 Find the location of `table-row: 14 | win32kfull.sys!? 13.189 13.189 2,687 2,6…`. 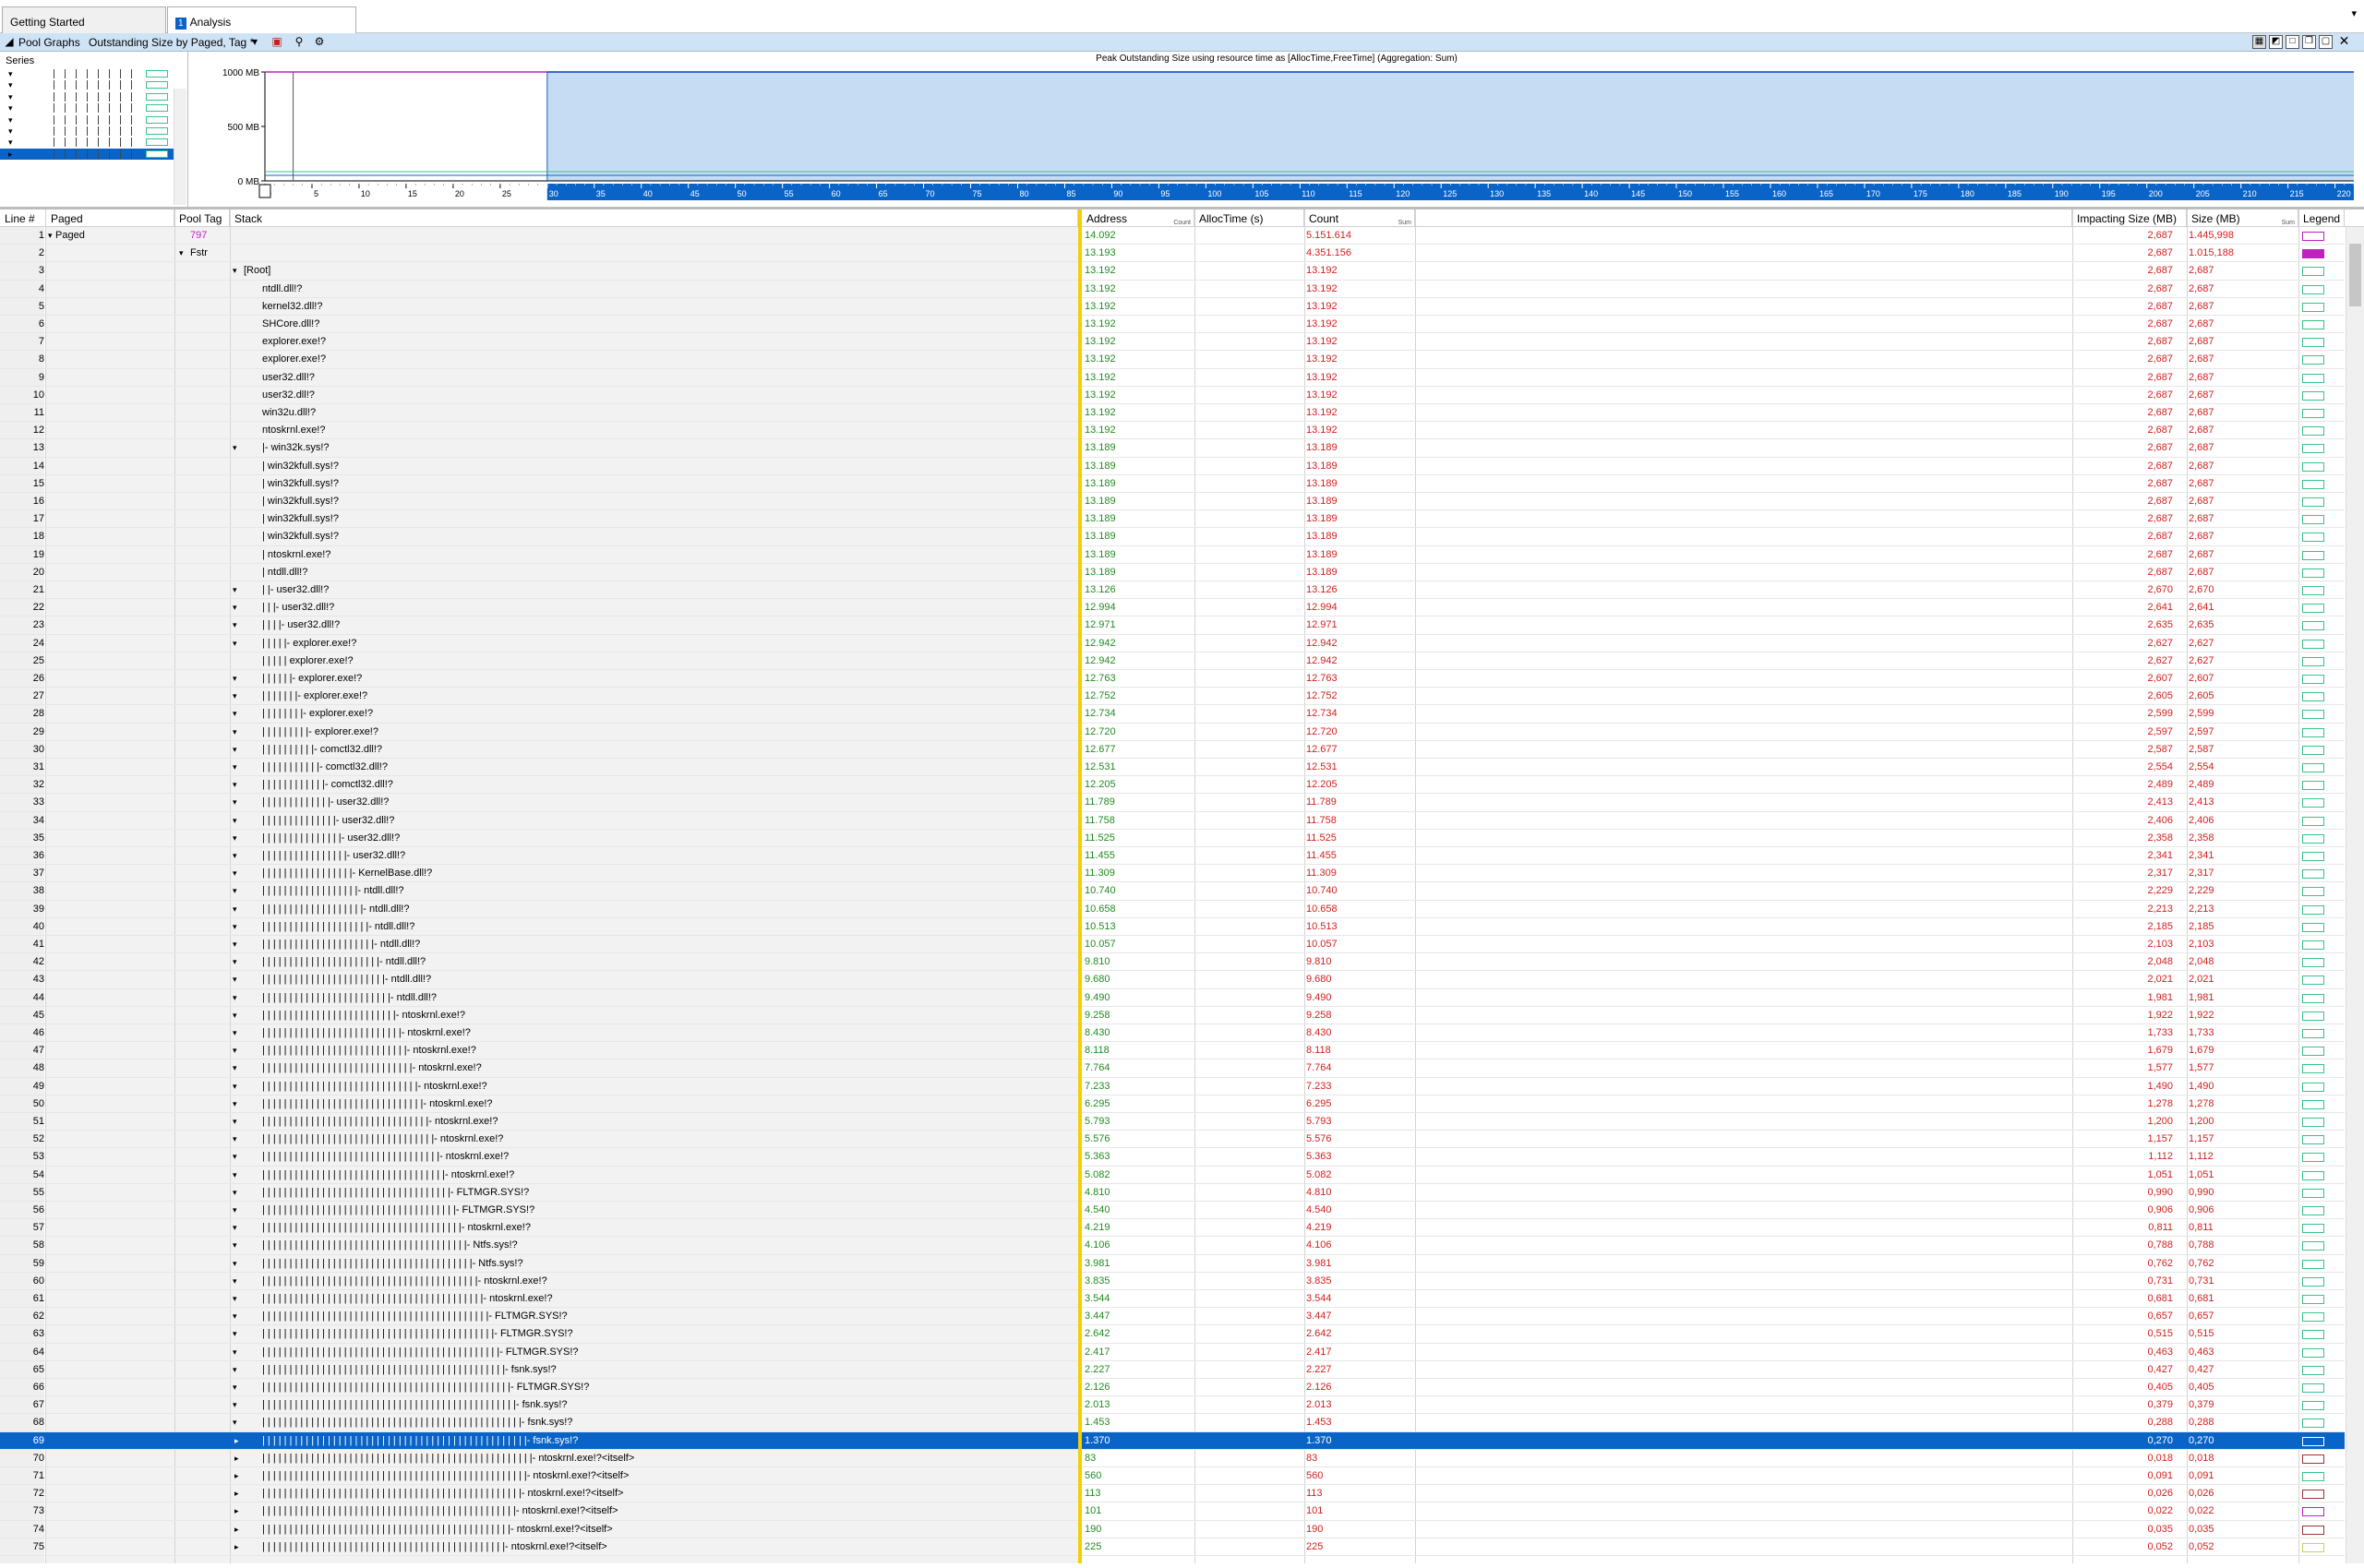

table-row: 14 | win32kfull.sys!? 13.189 13.189 2,687 2,6… is located at coordinates (1172, 467).